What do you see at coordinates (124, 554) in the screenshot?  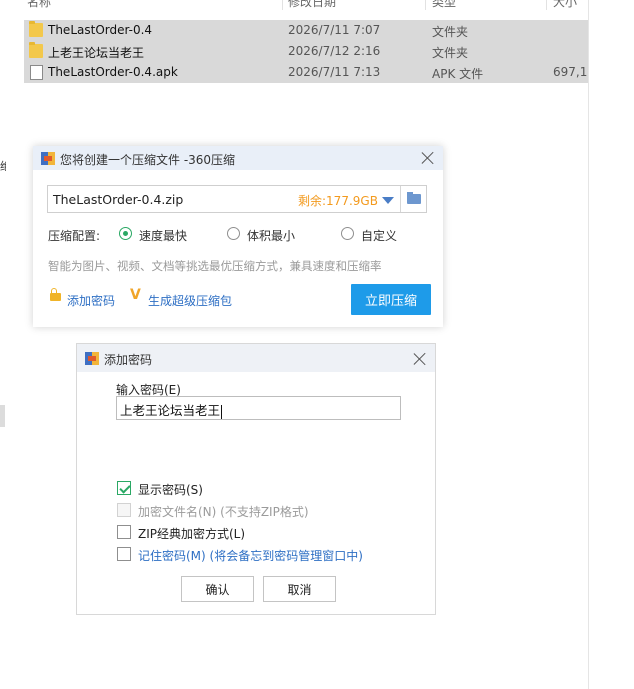 I see `remember-password-checkbox` at bounding box center [124, 554].